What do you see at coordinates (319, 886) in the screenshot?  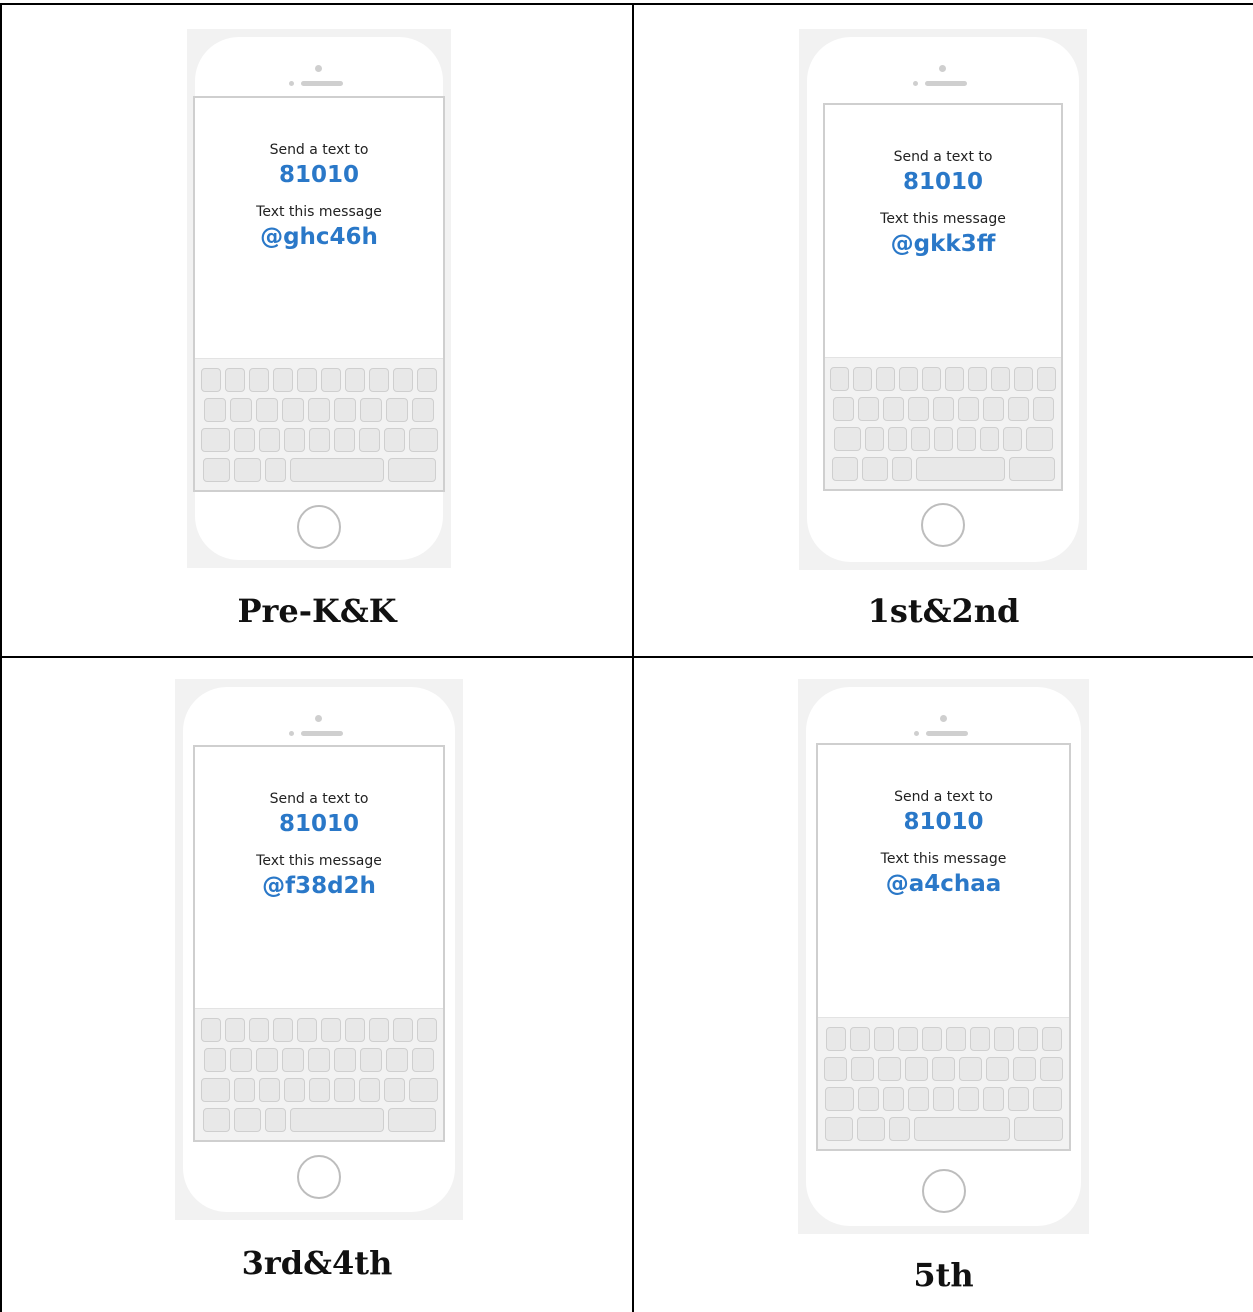 I see `join-code: @f38d2h` at bounding box center [319, 886].